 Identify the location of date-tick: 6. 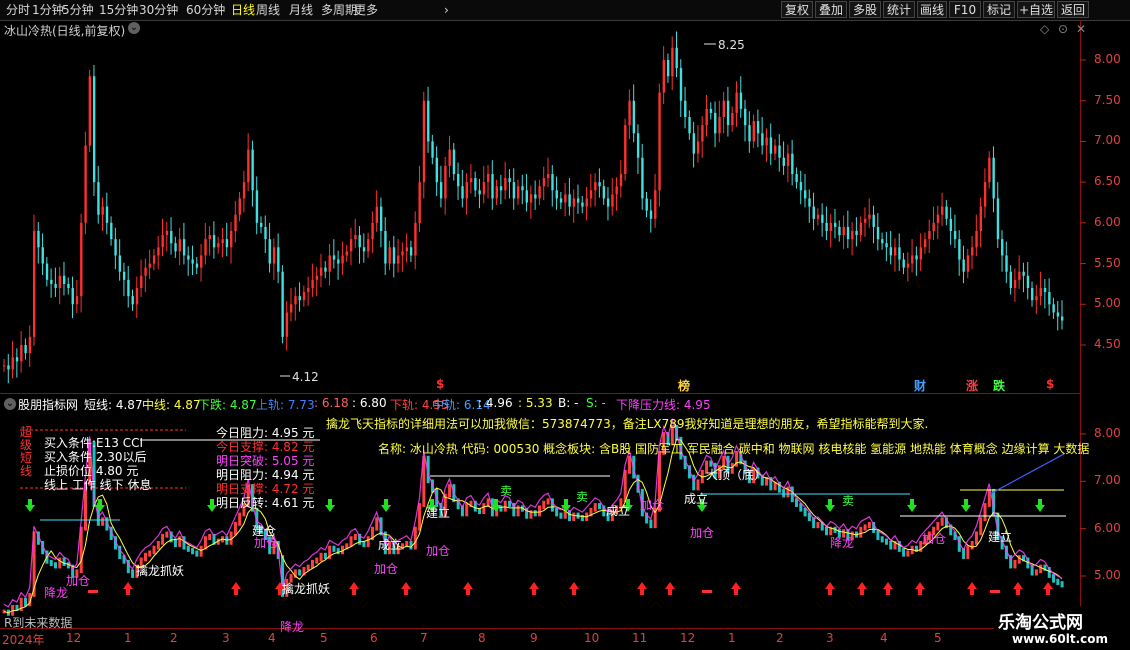
(374, 638).